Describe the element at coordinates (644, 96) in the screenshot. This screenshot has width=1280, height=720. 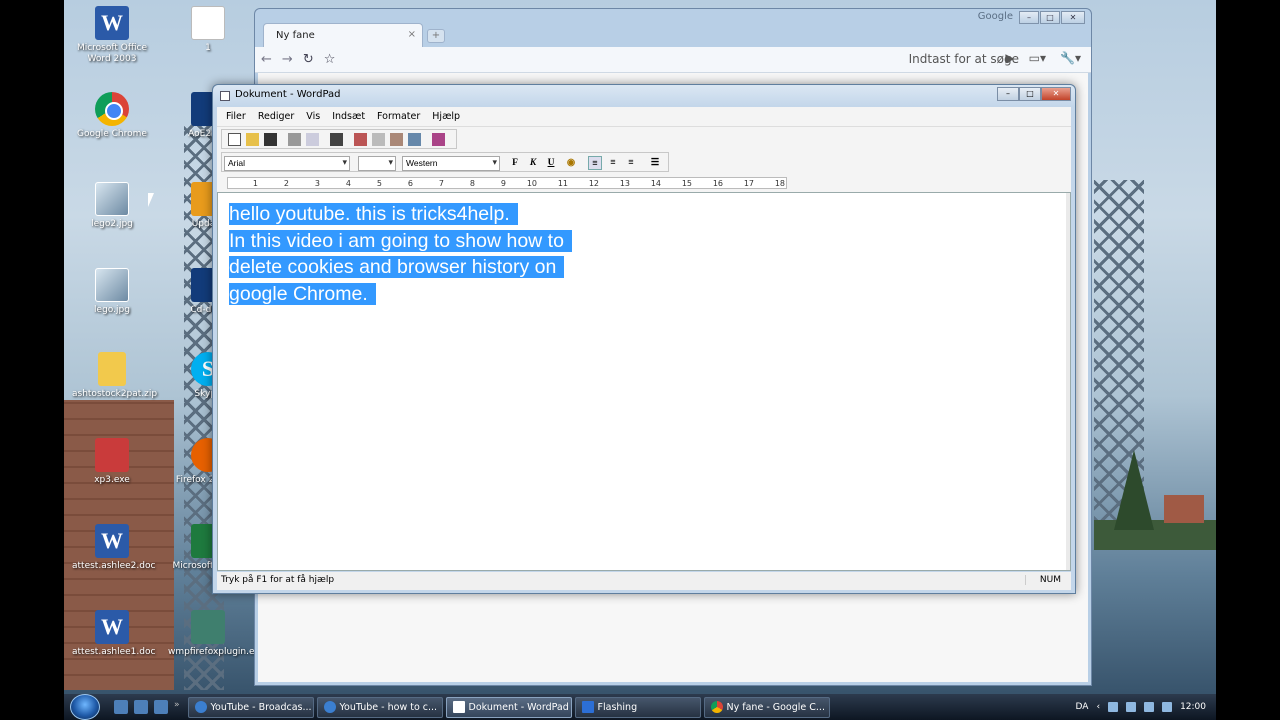
I see `wordpad-titlebar: Dokument - WordPad – □ ✕` at that location.